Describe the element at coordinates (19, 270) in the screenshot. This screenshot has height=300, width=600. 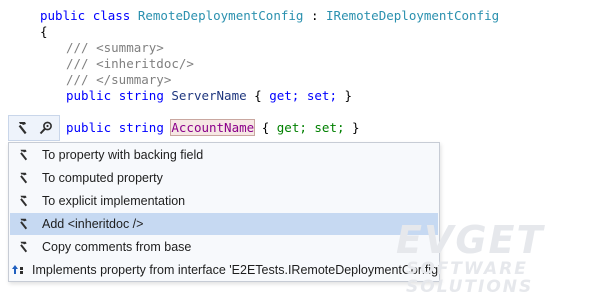
I see `implements-icon` at that location.